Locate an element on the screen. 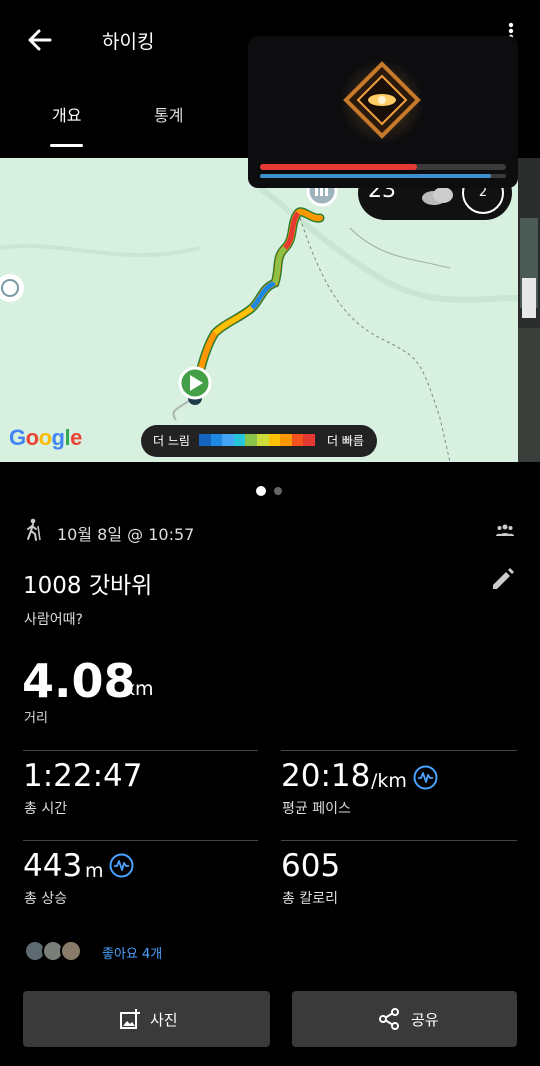 The image size is (540, 1066). activity-meta-row: 10월 8일 @ 10:57 is located at coordinates (271, 531).